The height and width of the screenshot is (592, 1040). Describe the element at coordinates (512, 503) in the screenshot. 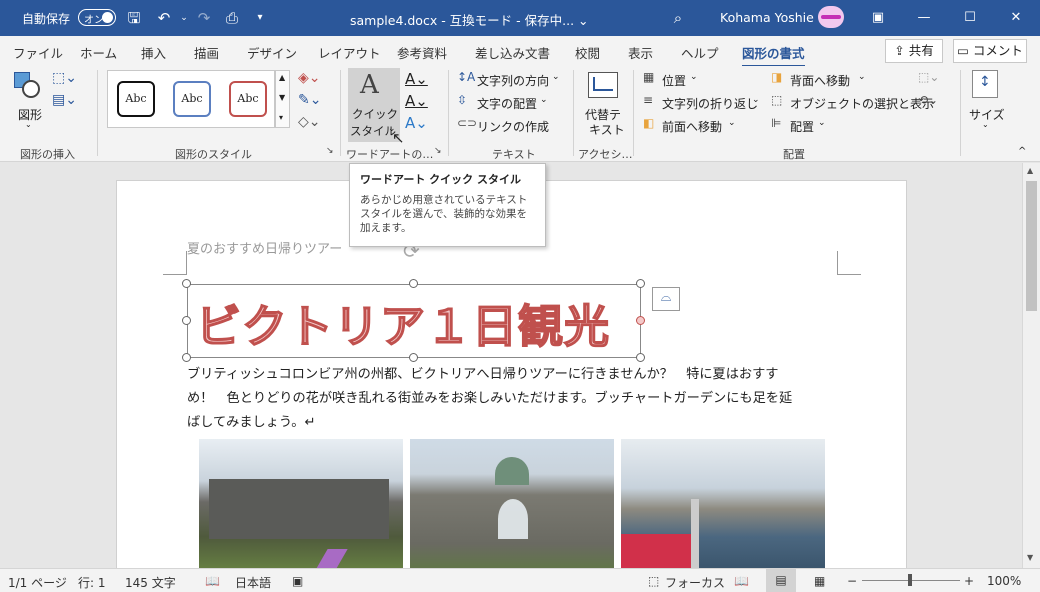

I see `parliament-photo` at that location.